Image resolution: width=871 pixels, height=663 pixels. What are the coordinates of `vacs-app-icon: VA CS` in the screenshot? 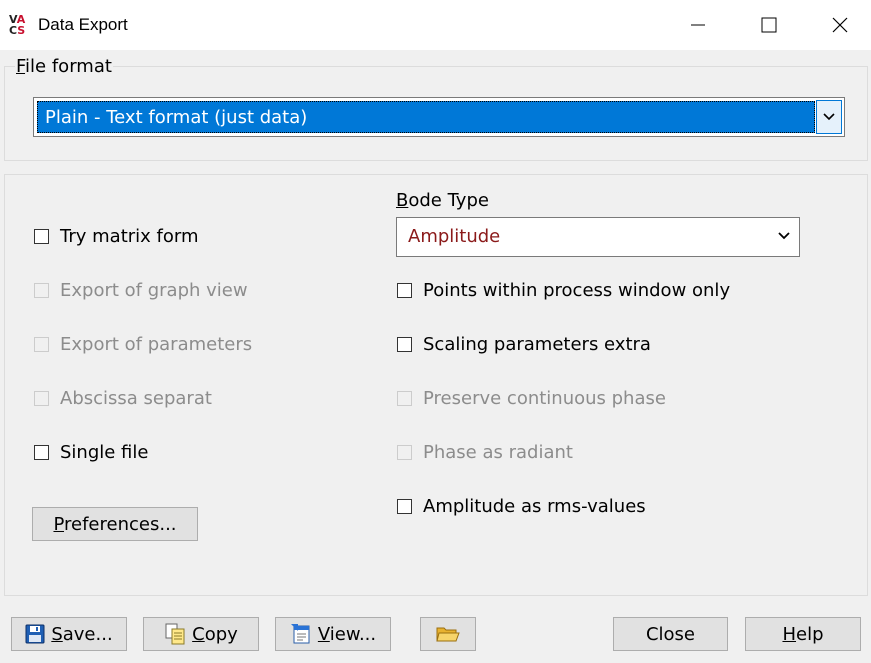 It's located at (17, 25).